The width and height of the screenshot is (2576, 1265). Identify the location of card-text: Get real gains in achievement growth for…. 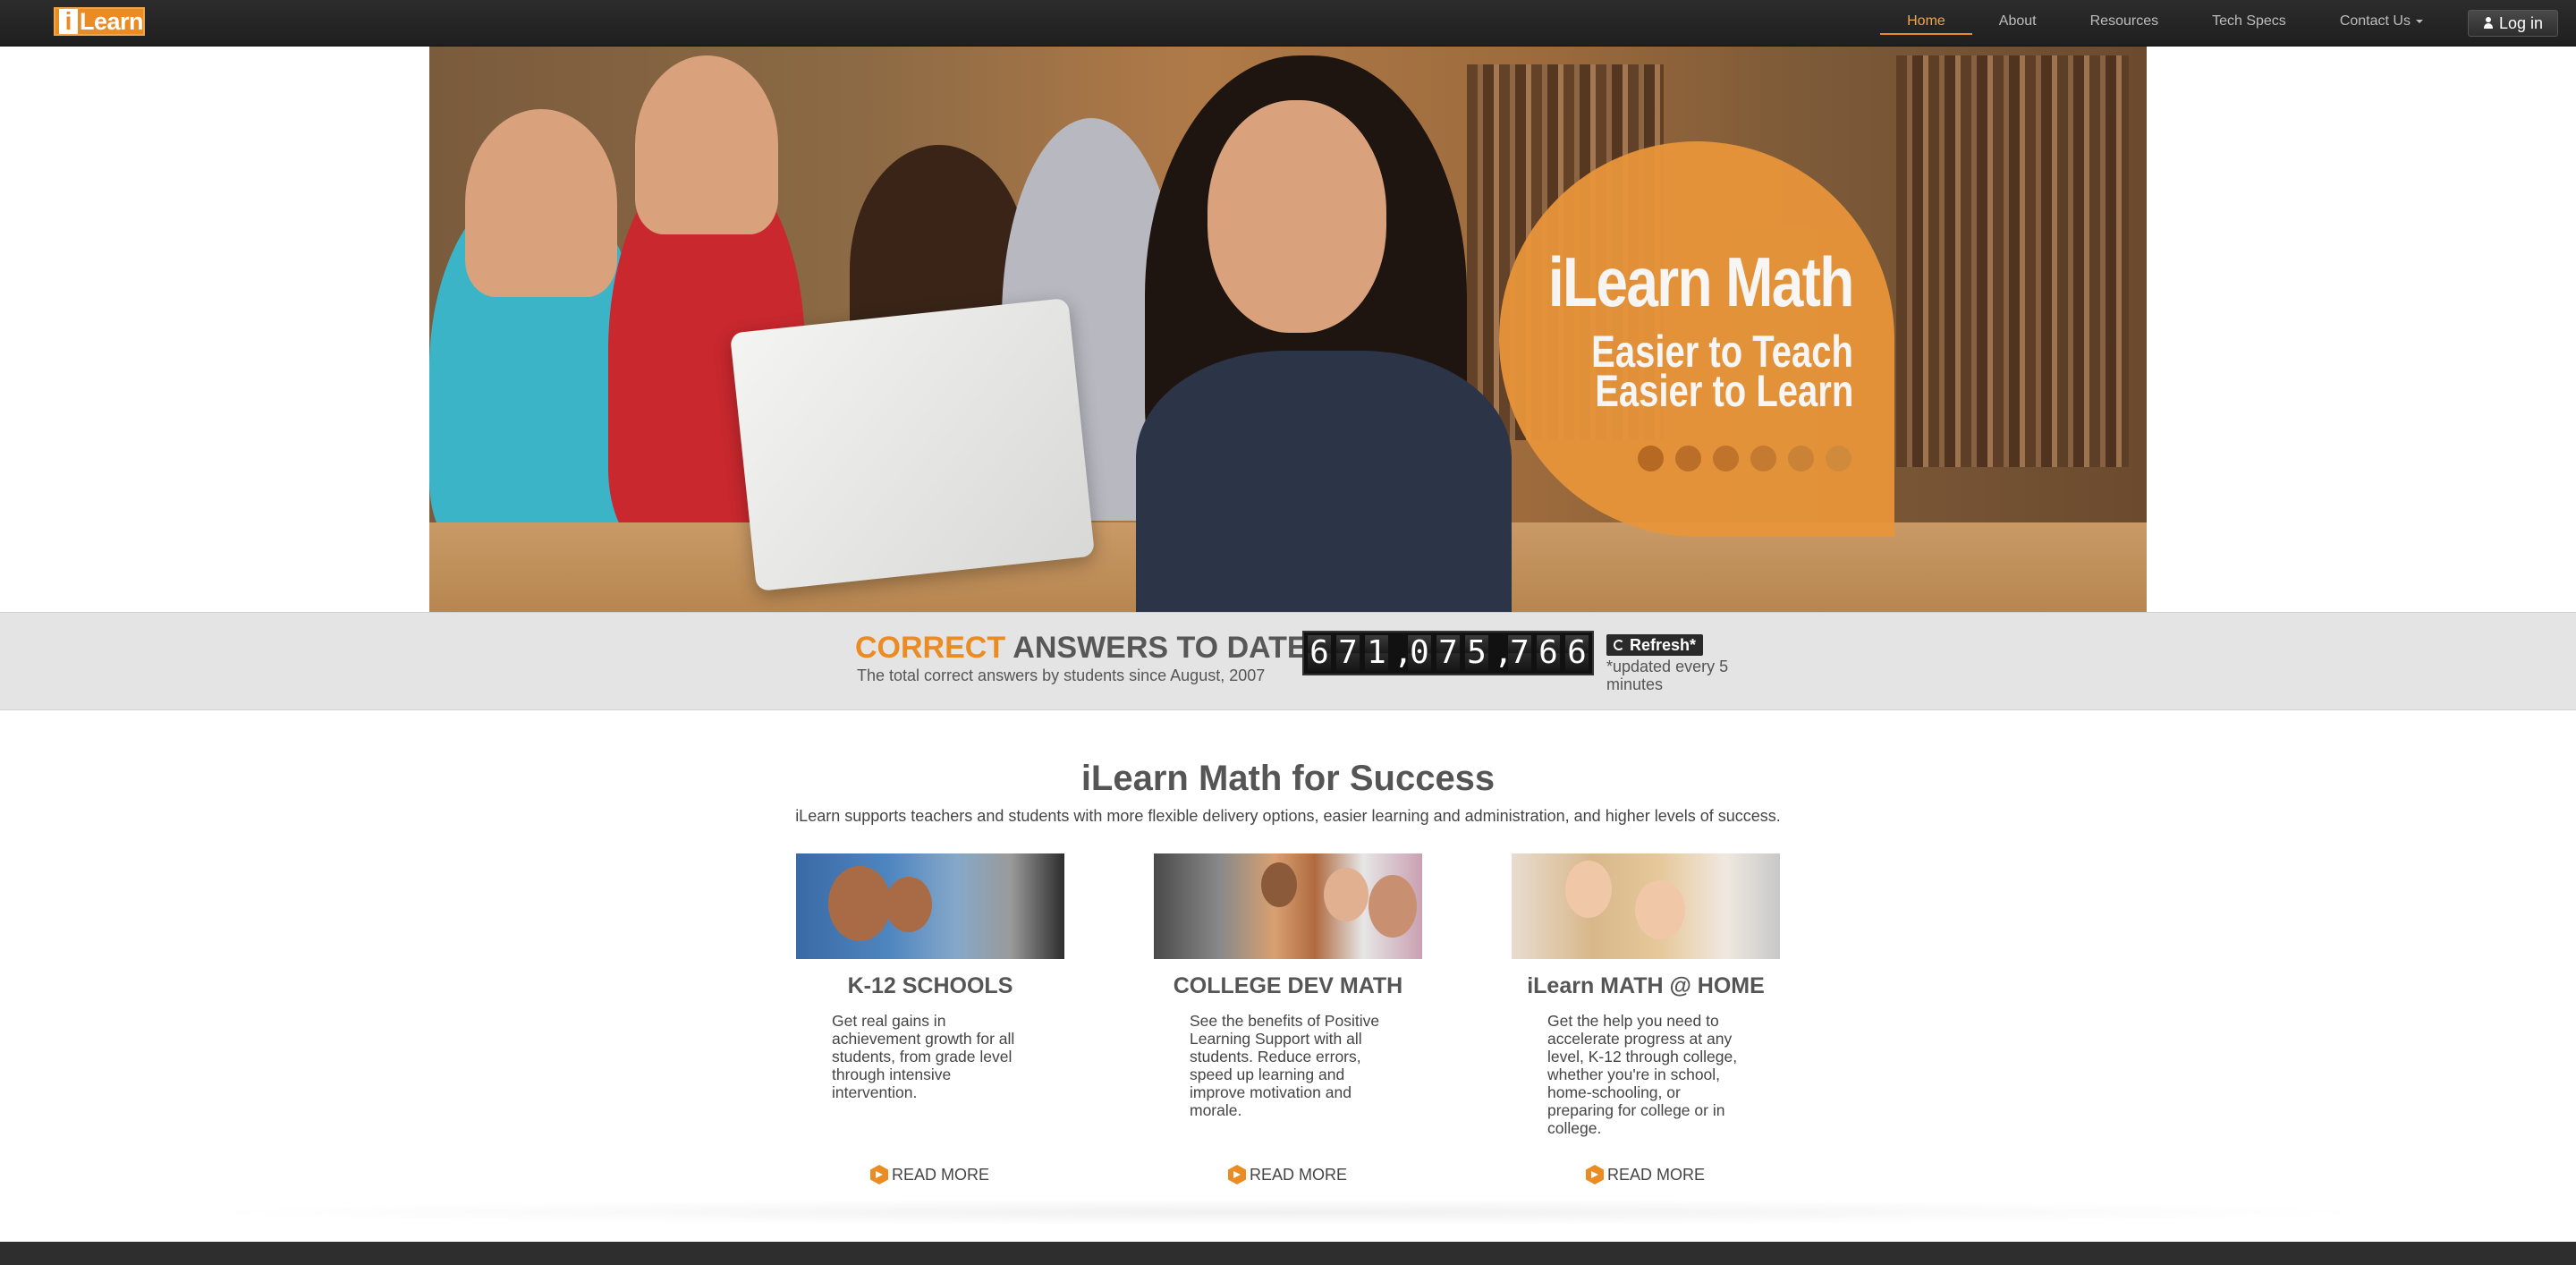
(923, 1056).